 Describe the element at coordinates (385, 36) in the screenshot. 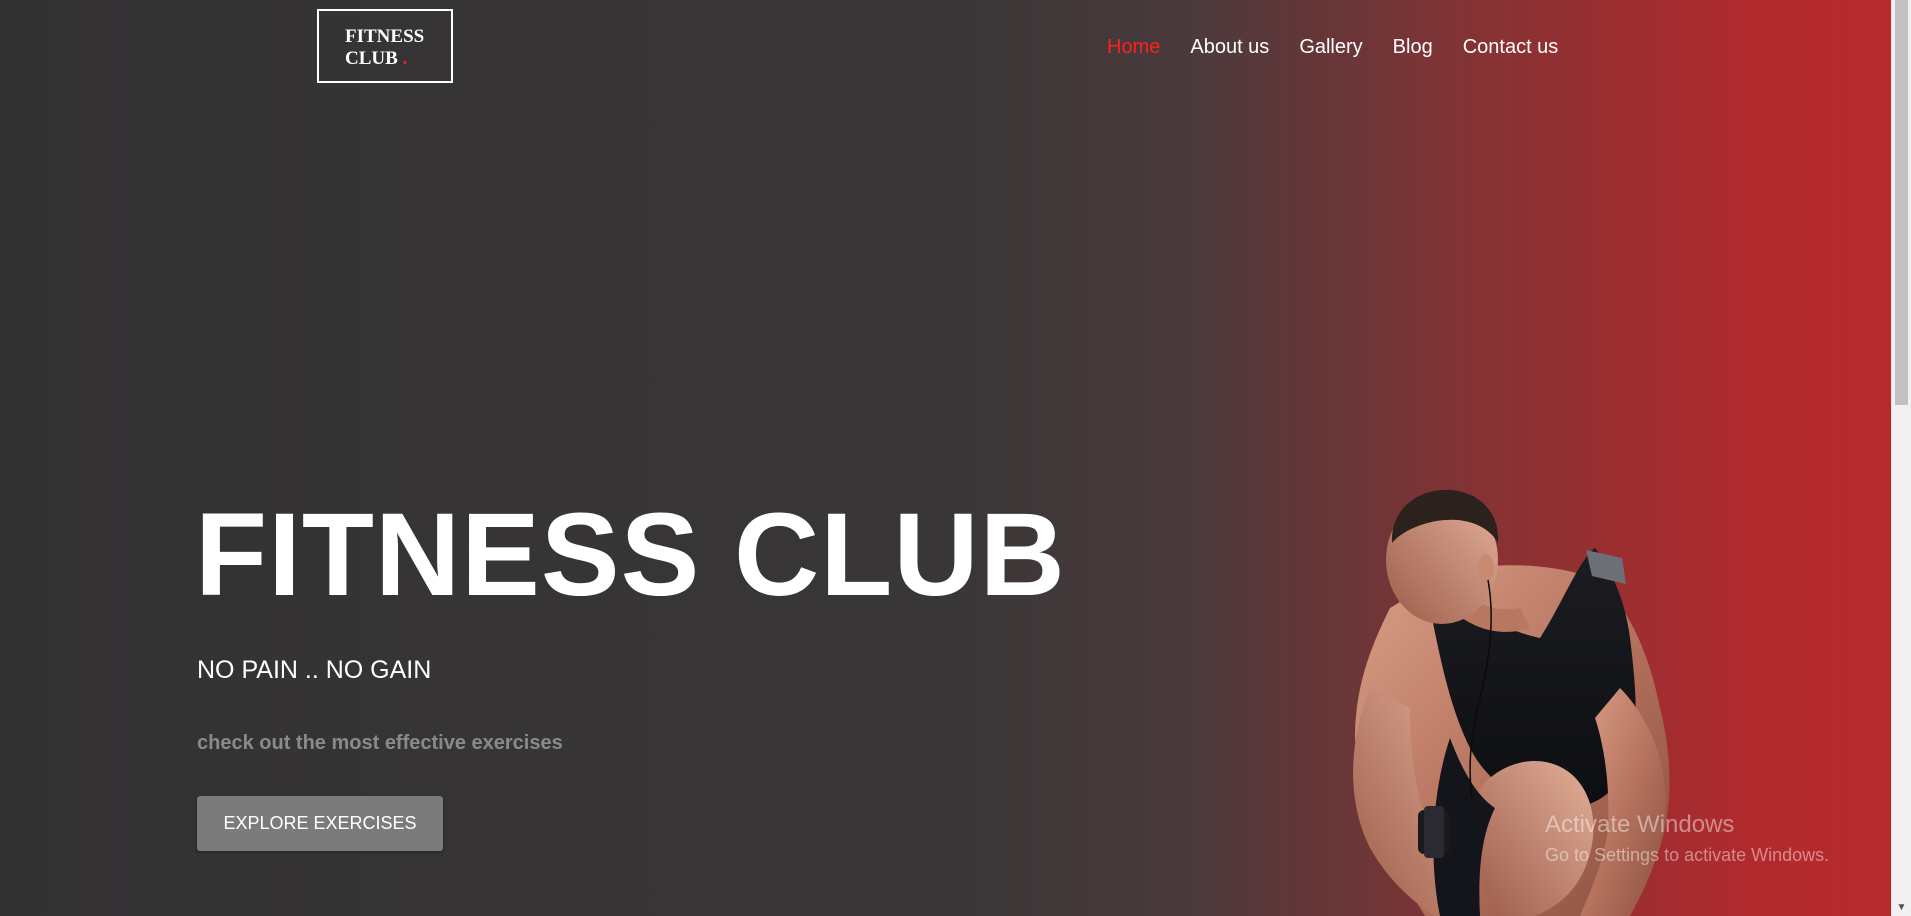

I see `logo-line-1: FITNESS` at that location.